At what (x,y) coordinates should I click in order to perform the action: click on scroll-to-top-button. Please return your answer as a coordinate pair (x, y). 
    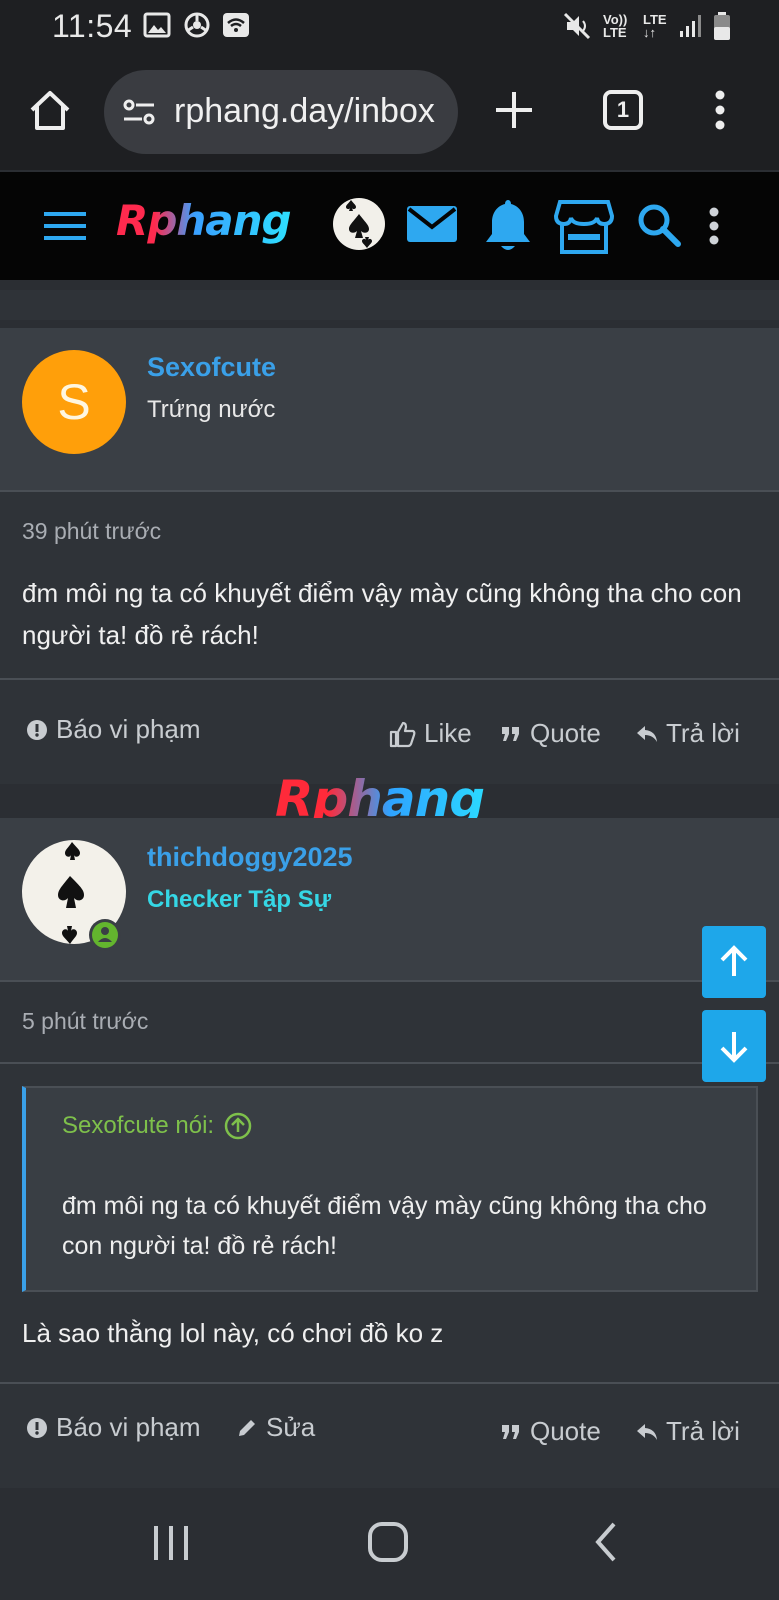
    Looking at the image, I should click on (734, 962).